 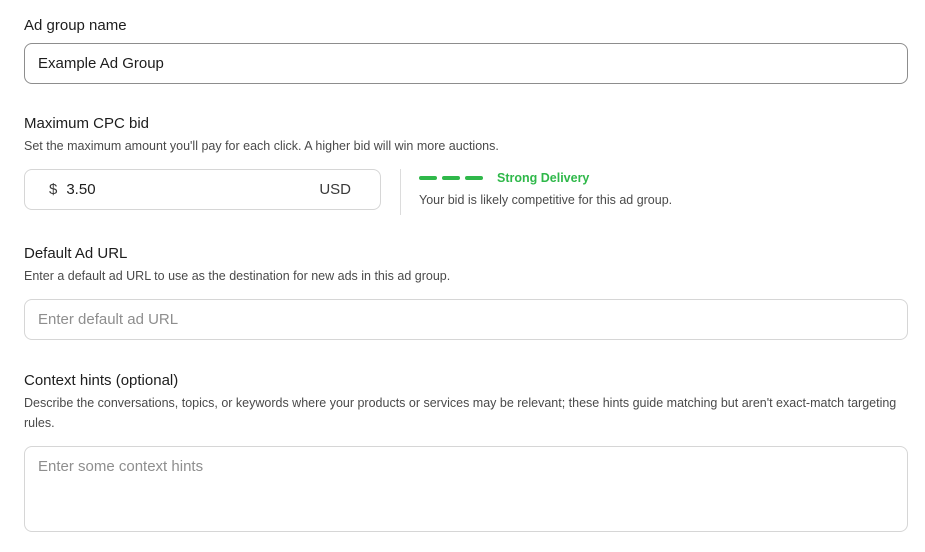 I want to click on max-cpc-bid-label: Maximum CPC bid, so click(x=87, y=123).